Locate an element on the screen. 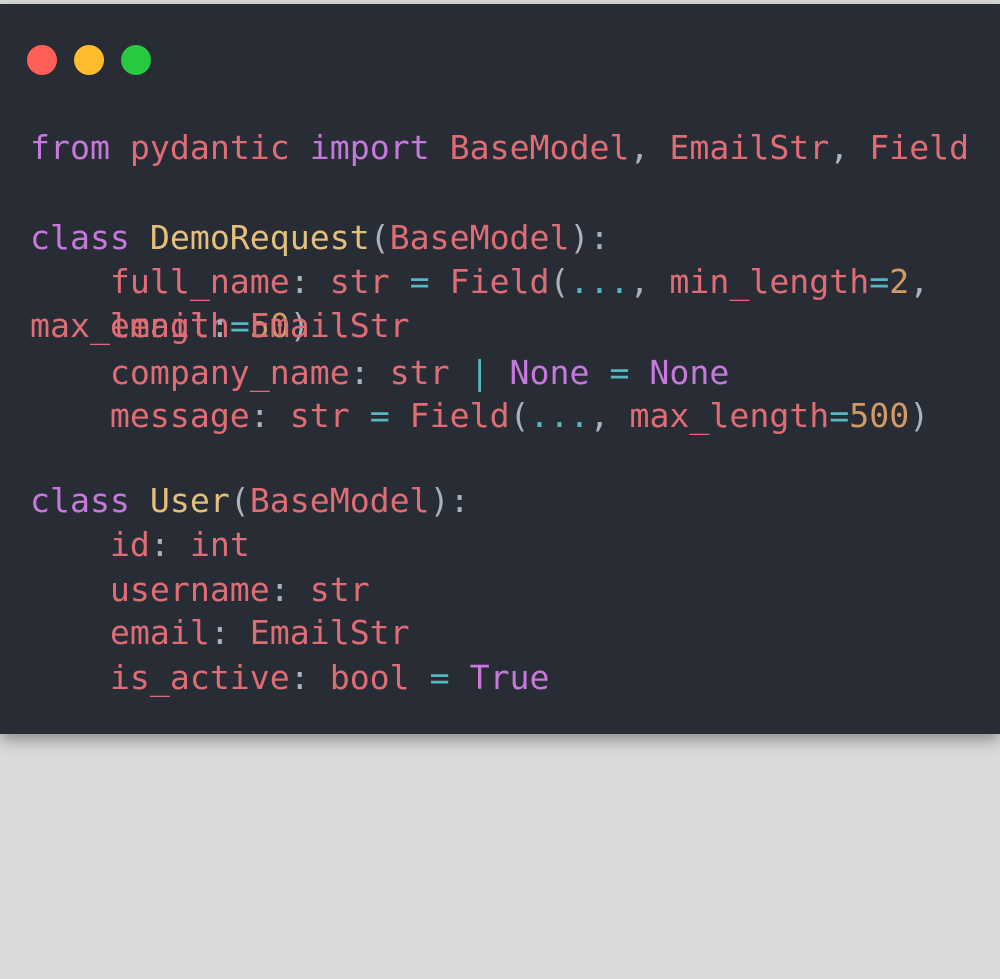 The width and height of the screenshot is (1000, 979). code-line-9: username: str is located at coordinates (200, 590).